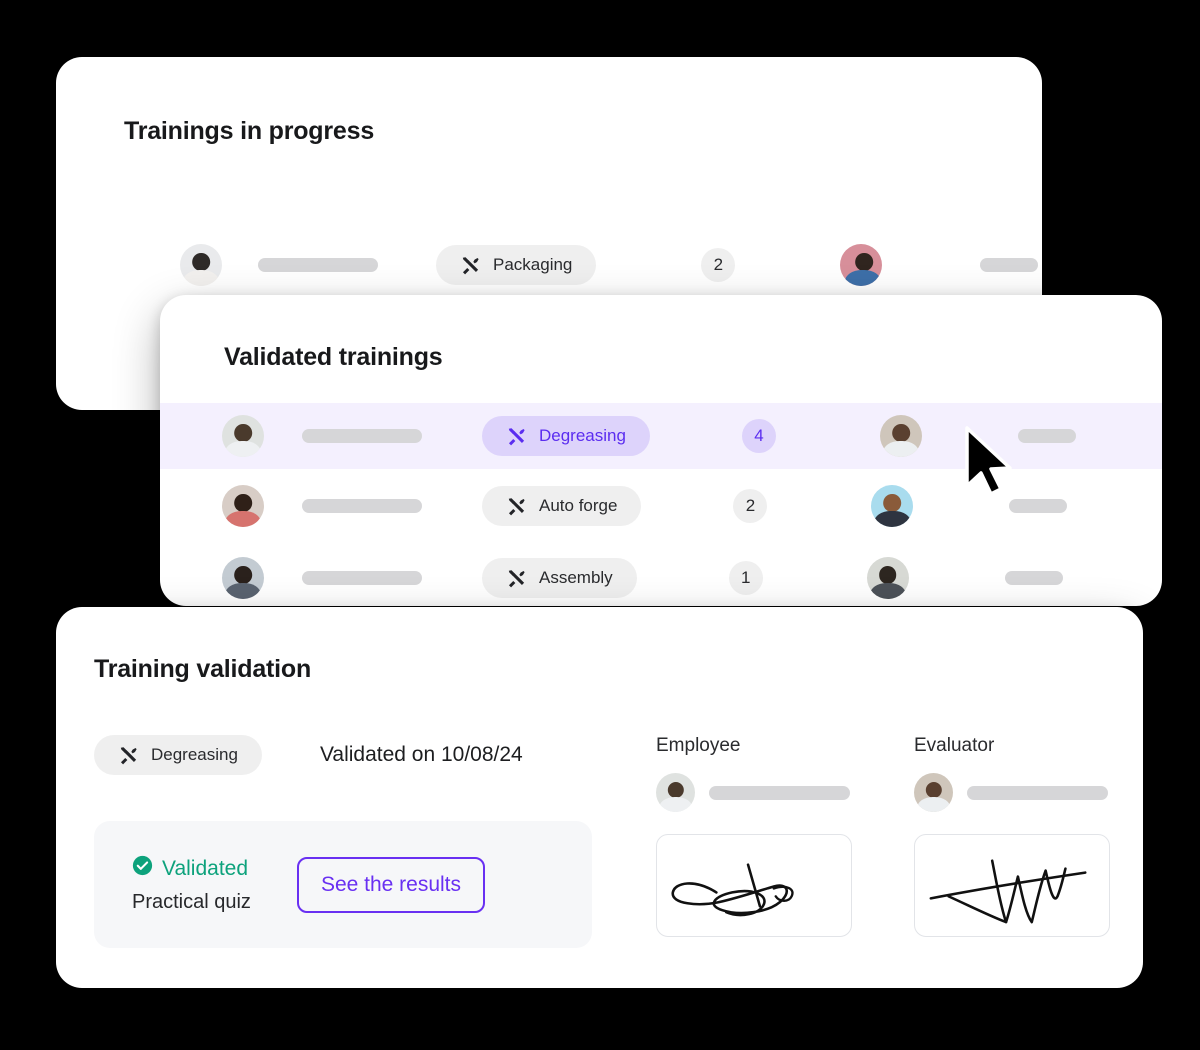 Image resolution: width=1200 pixels, height=1050 pixels. I want to click on quiz-summary: Validated Practical quiz, so click(191, 884).